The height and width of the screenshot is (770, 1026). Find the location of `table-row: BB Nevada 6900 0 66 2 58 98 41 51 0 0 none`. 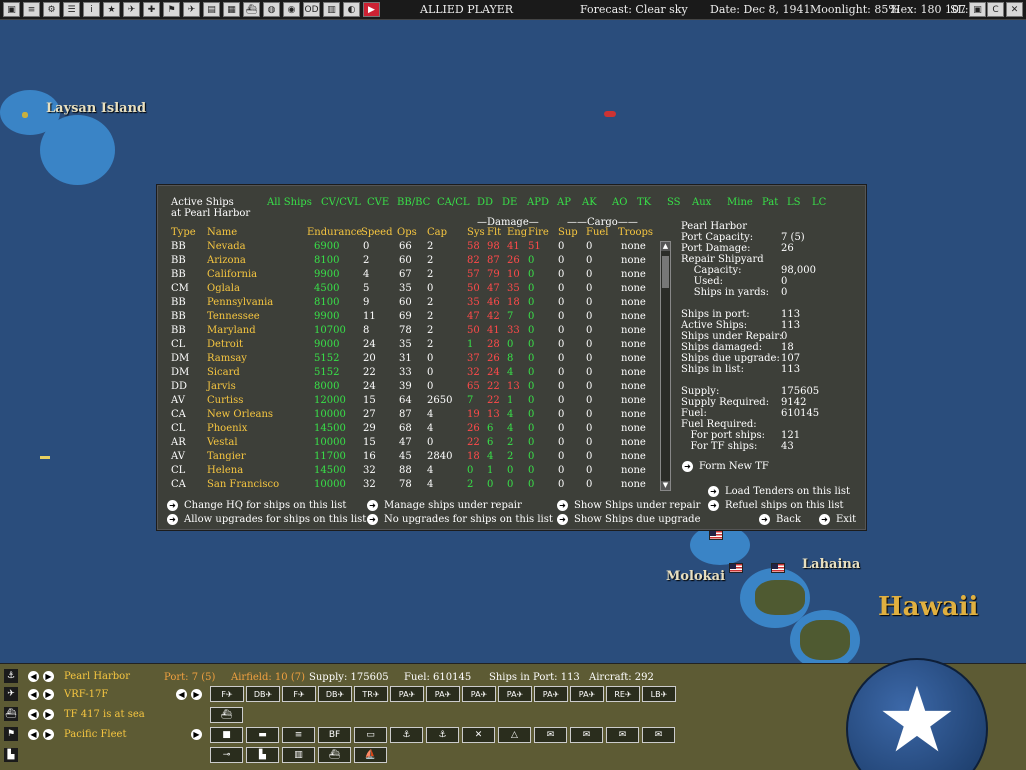

table-row: BB Nevada 6900 0 66 2 58 98 41 51 0 0 none is located at coordinates (411, 248).